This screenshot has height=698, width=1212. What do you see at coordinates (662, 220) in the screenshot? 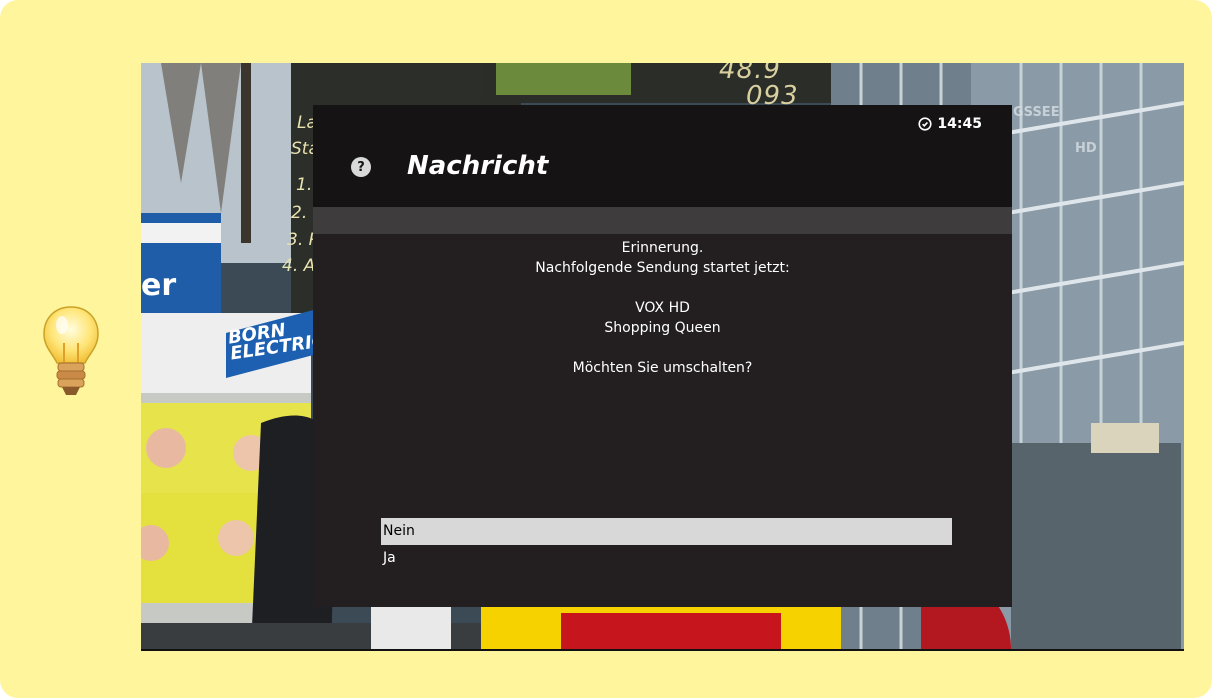
I see `header-separator` at bounding box center [662, 220].